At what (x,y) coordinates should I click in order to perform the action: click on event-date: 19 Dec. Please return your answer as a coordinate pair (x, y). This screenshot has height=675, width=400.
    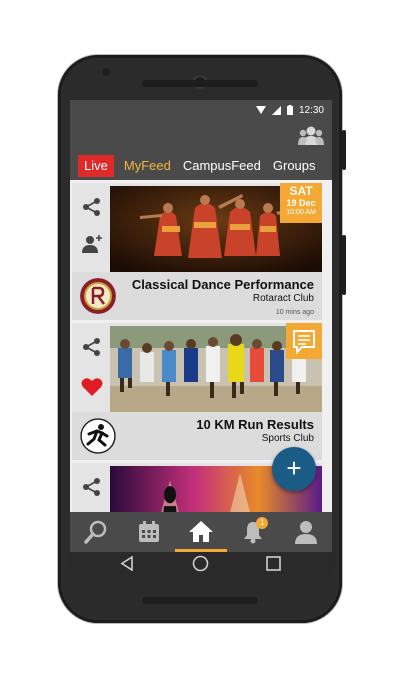
    Looking at the image, I should click on (301, 203).